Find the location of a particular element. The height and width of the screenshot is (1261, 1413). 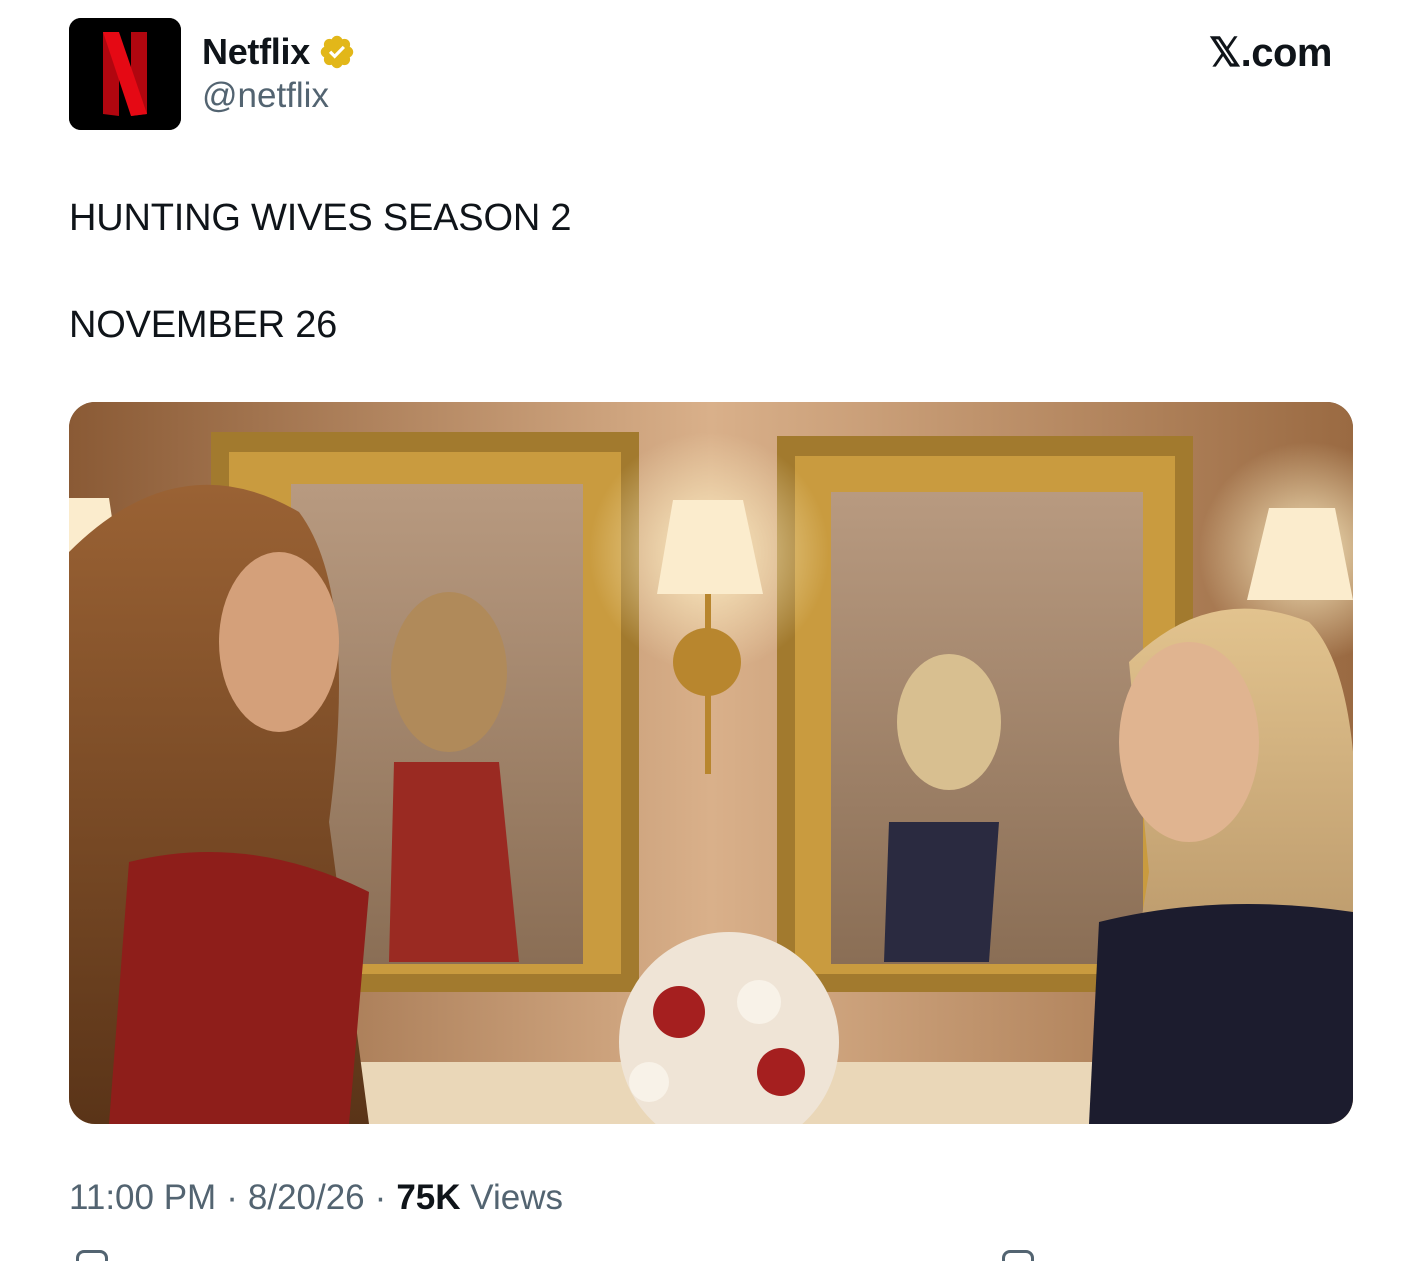

views-count: 75K is located at coordinates (428, 1197).